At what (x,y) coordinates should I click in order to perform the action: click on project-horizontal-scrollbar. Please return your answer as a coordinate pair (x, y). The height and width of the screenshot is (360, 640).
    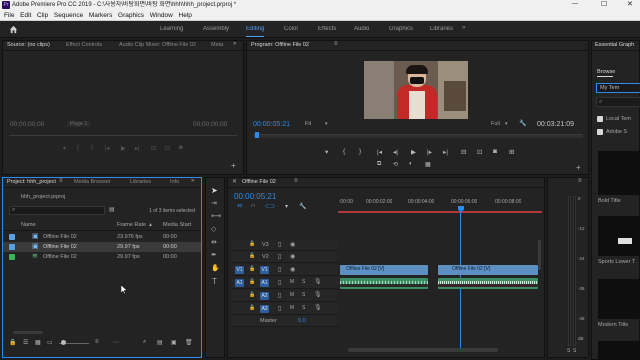
    Looking at the image, I should click on (28, 332).